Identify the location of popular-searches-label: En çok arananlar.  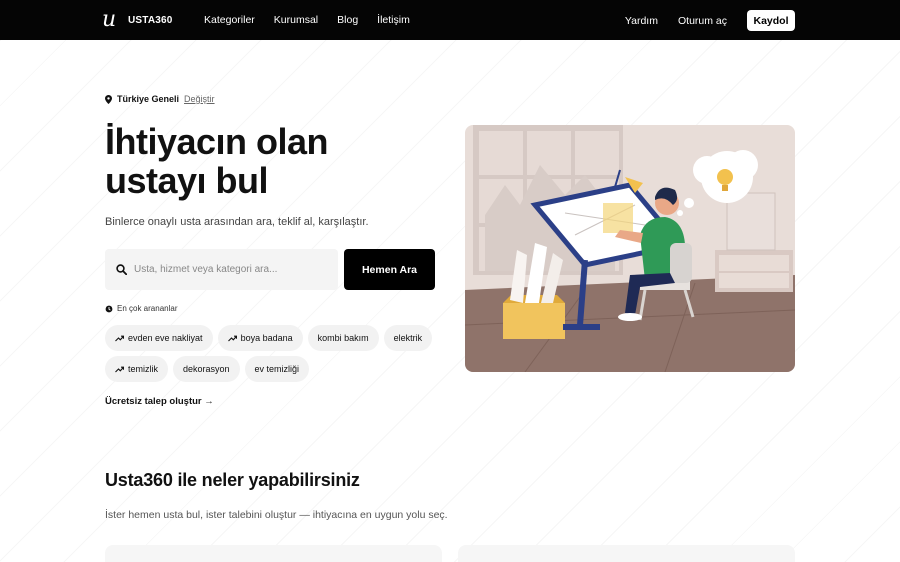
(141, 308).